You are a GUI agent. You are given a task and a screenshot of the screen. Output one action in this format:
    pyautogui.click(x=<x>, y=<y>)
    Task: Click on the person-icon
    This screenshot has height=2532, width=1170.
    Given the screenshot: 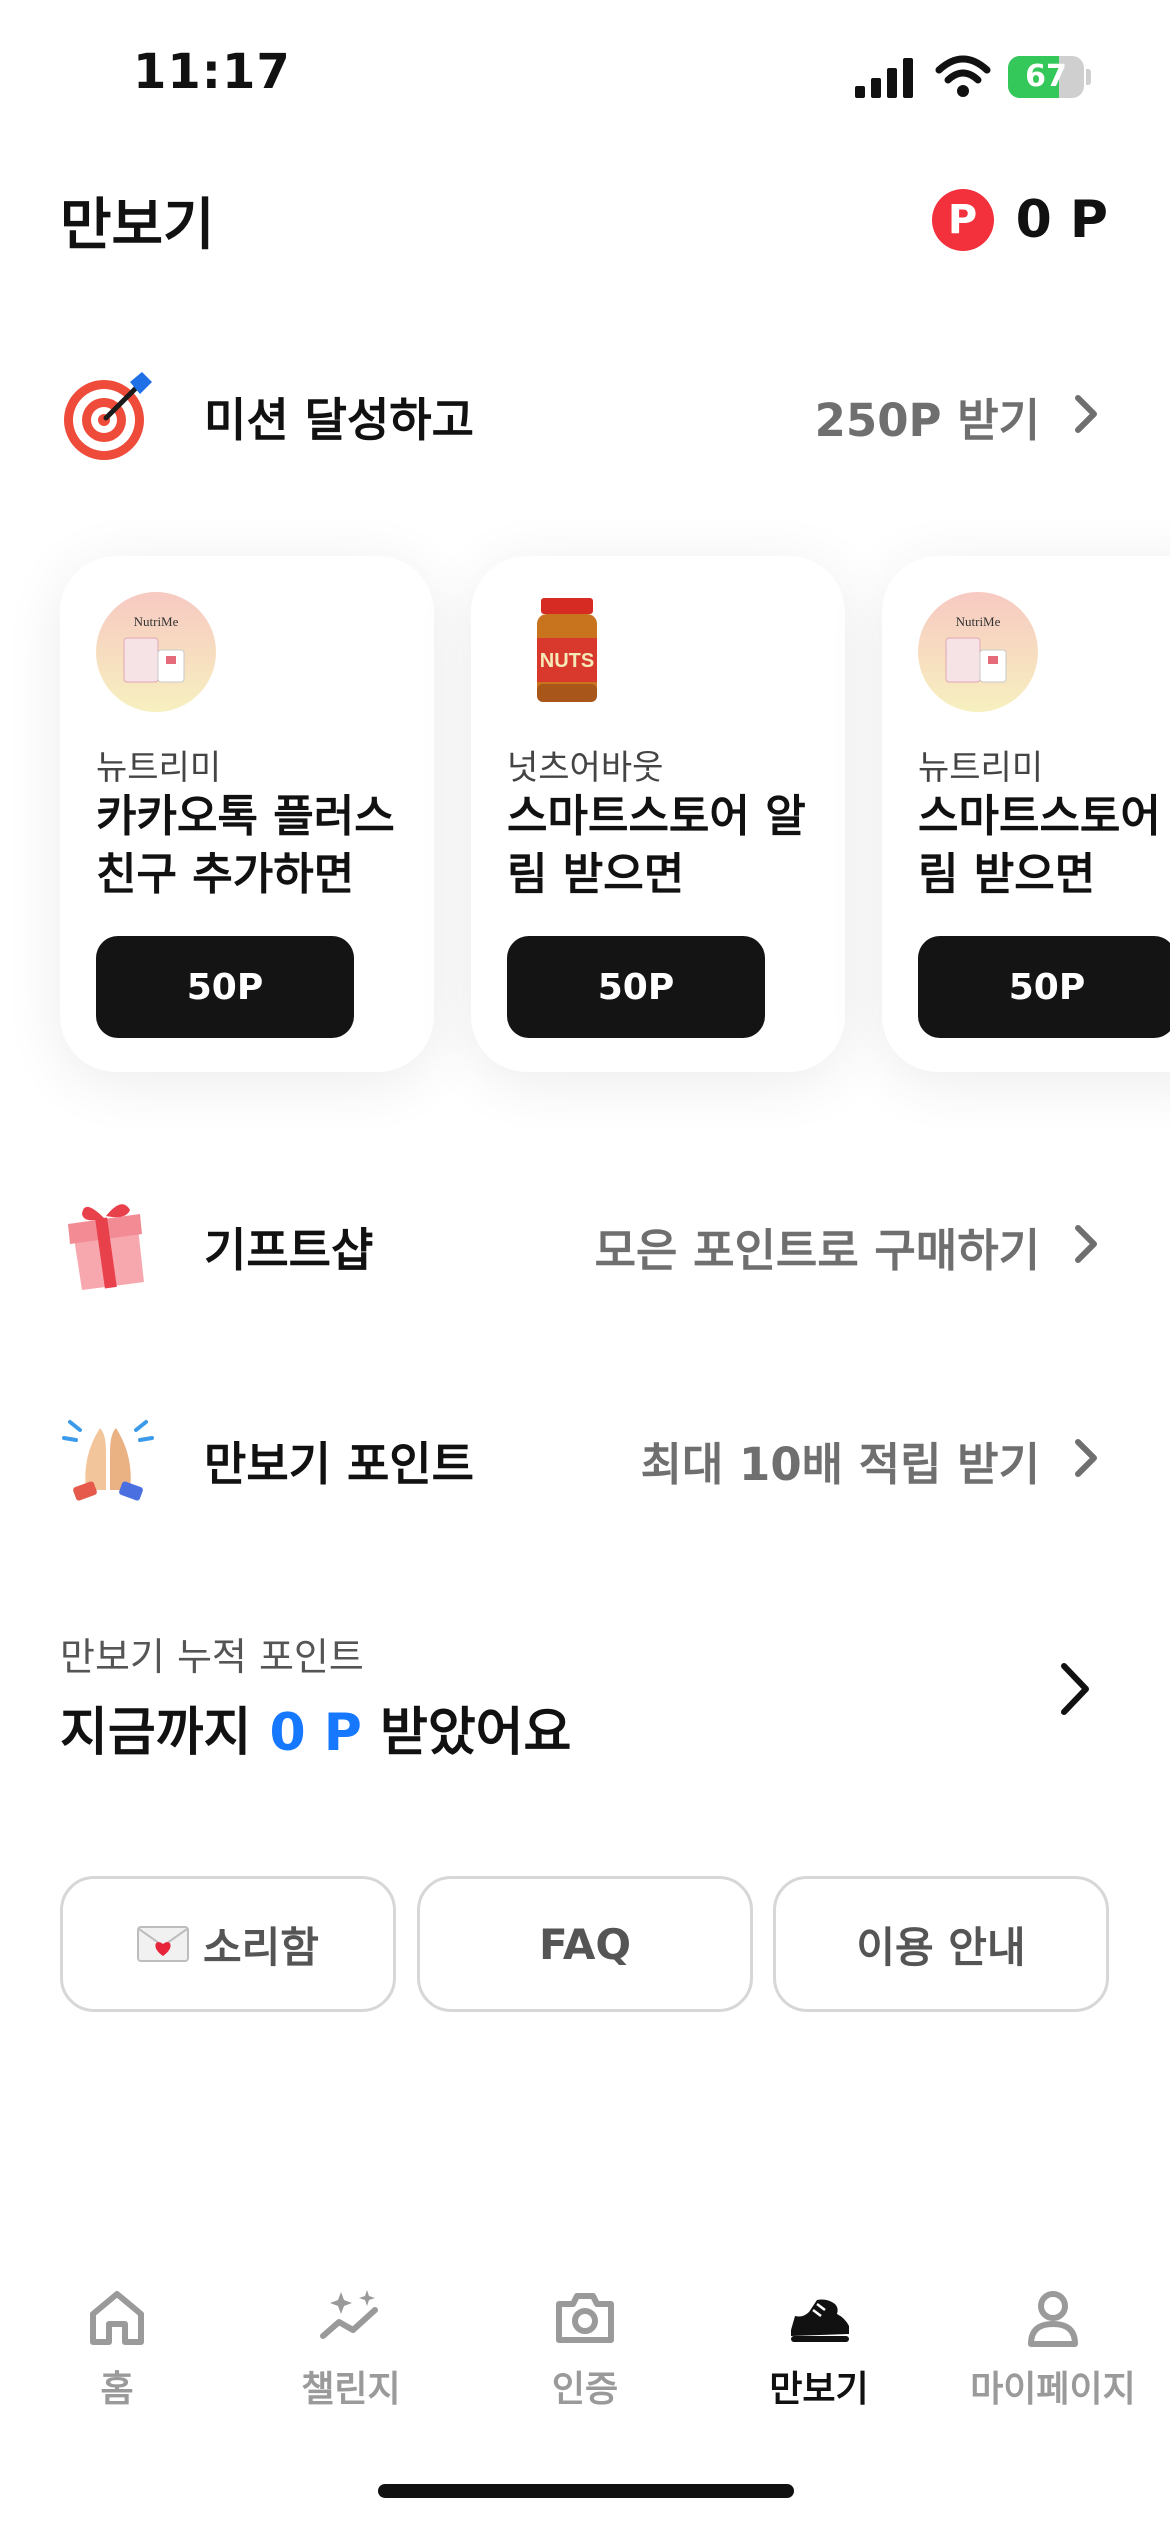 What is the action you would take?
    pyautogui.click(x=1053, y=2319)
    